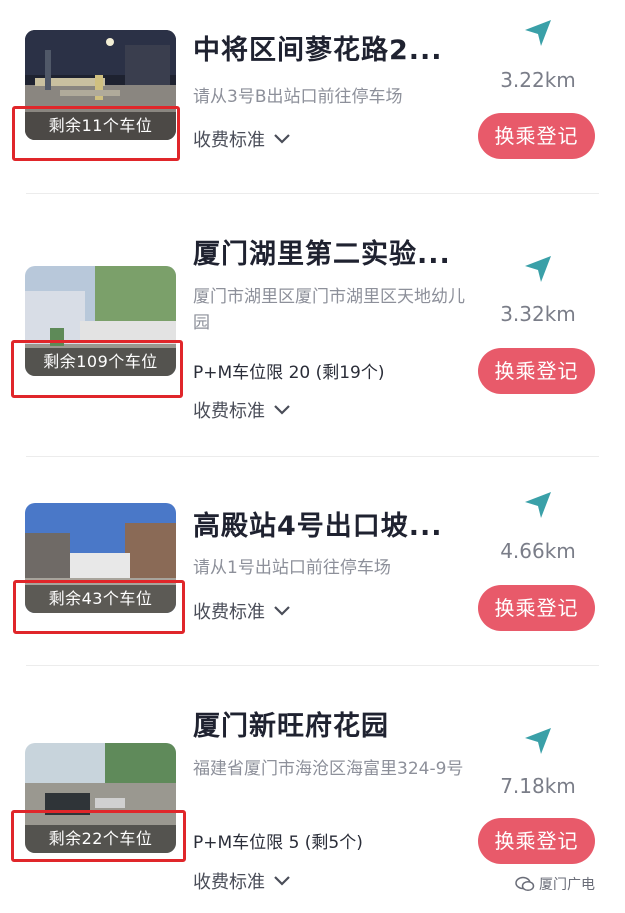 This screenshot has height=913, width=625. Describe the element at coordinates (328, 723) in the screenshot. I see `parking-title: 厦门新旺府花园` at that location.